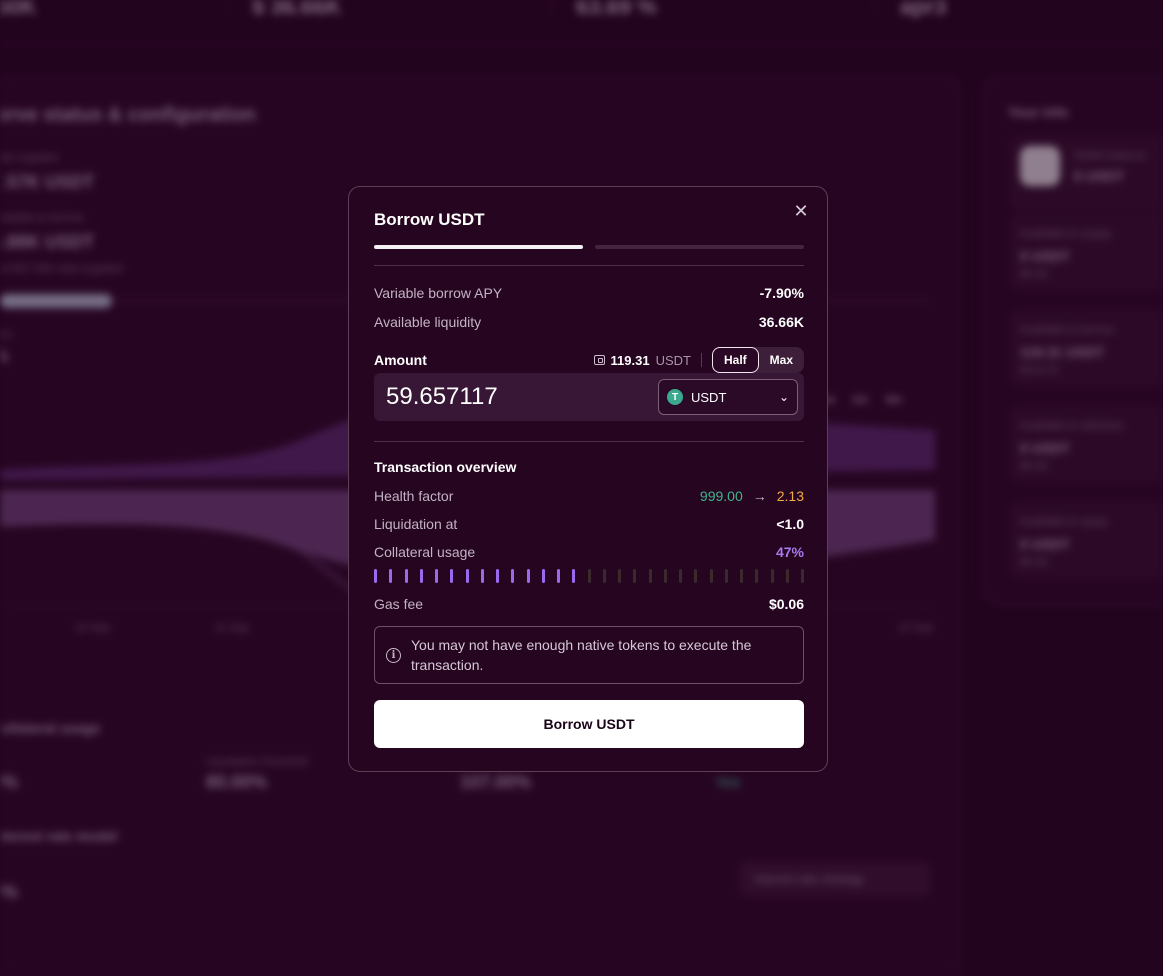  What do you see at coordinates (675, 397) in the screenshot?
I see `tether-icon: T` at bounding box center [675, 397].